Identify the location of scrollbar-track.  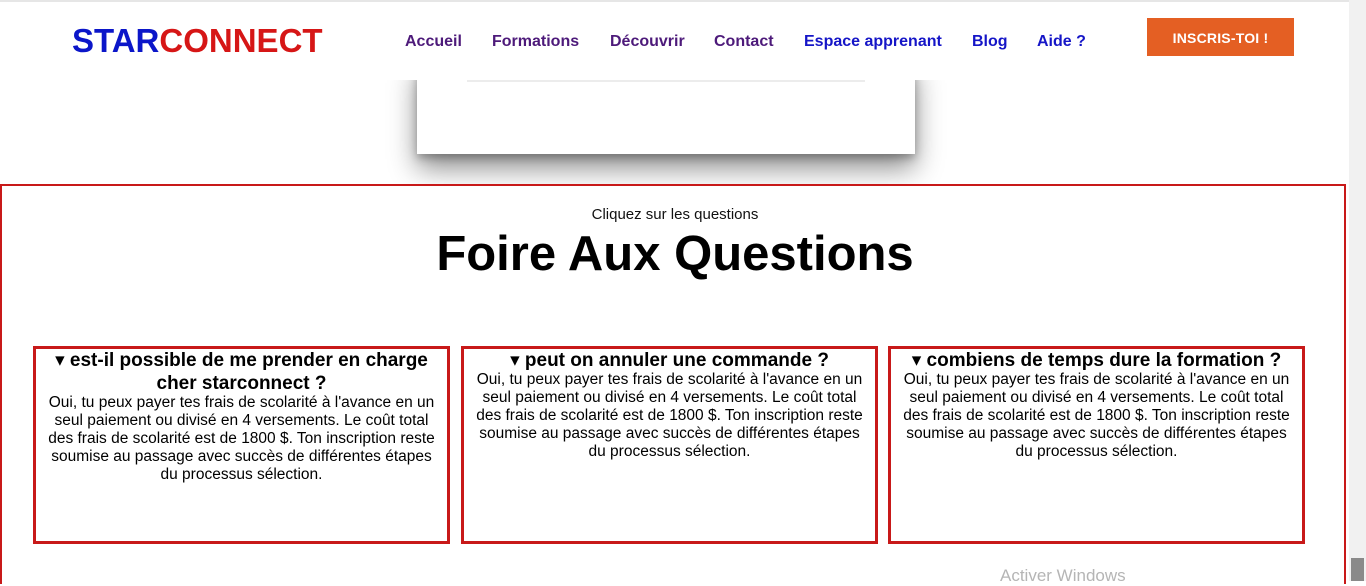
(1357, 290).